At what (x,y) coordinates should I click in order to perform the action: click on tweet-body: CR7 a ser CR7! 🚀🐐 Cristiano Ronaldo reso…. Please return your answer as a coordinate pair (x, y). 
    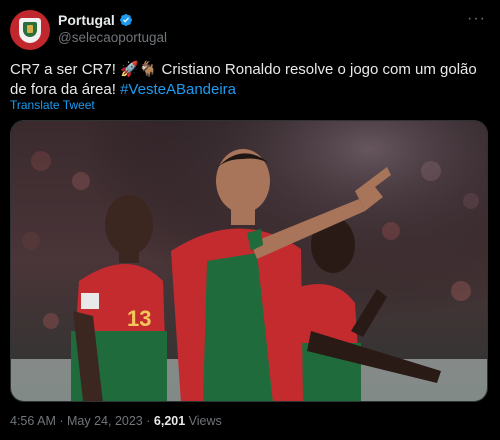
    Looking at the image, I should click on (243, 79).